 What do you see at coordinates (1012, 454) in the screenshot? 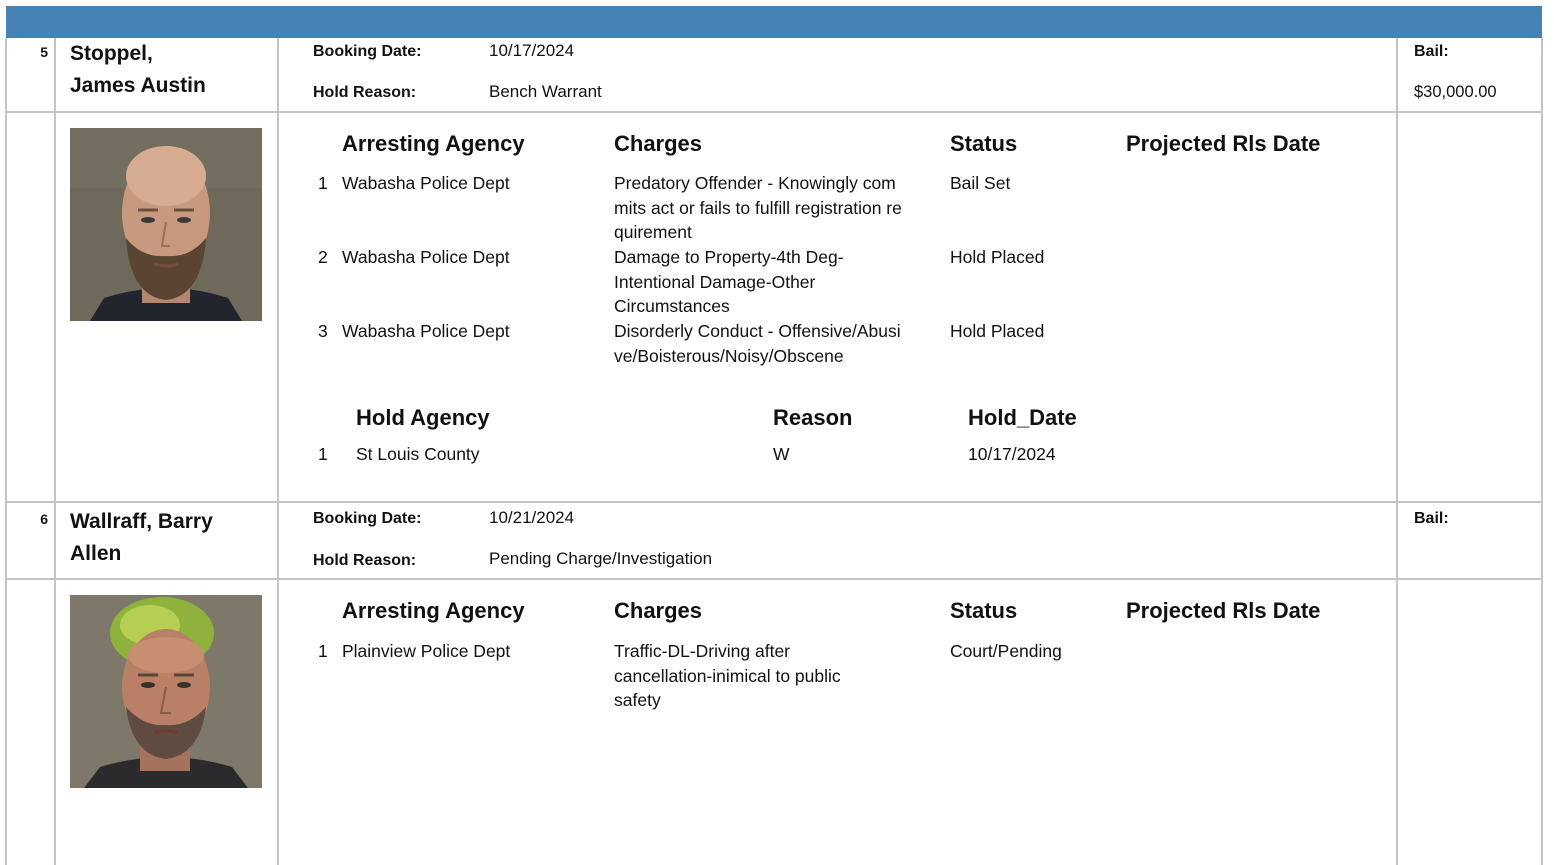
I see `hold-date: 10/17/2024` at bounding box center [1012, 454].